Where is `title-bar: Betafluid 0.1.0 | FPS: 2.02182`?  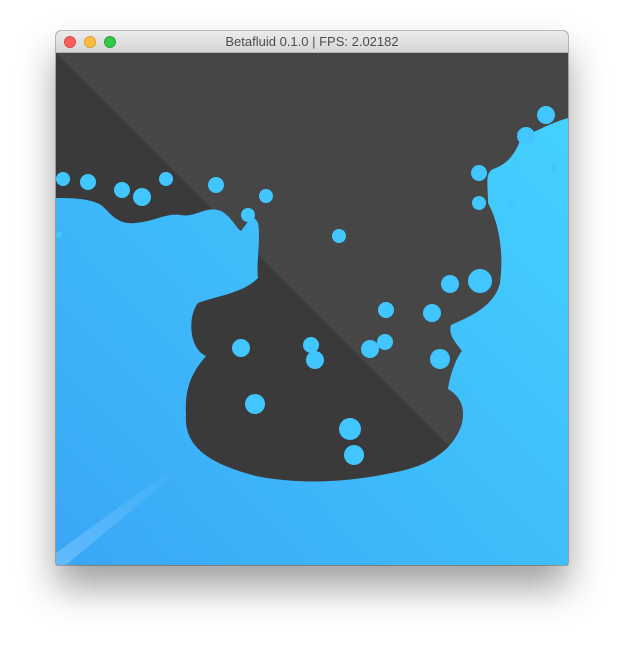 title-bar: Betafluid 0.1.0 | FPS: 2.02182 is located at coordinates (312, 42).